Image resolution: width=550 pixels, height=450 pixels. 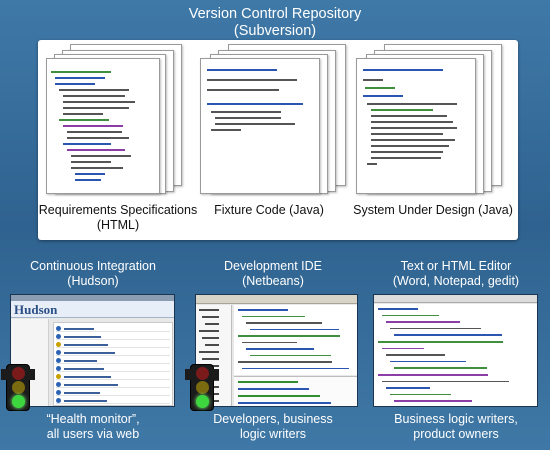 What do you see at coordinates (202, 387) in the screenshot?
I see `traffic-light-icon` at bounding box center [202, 387].